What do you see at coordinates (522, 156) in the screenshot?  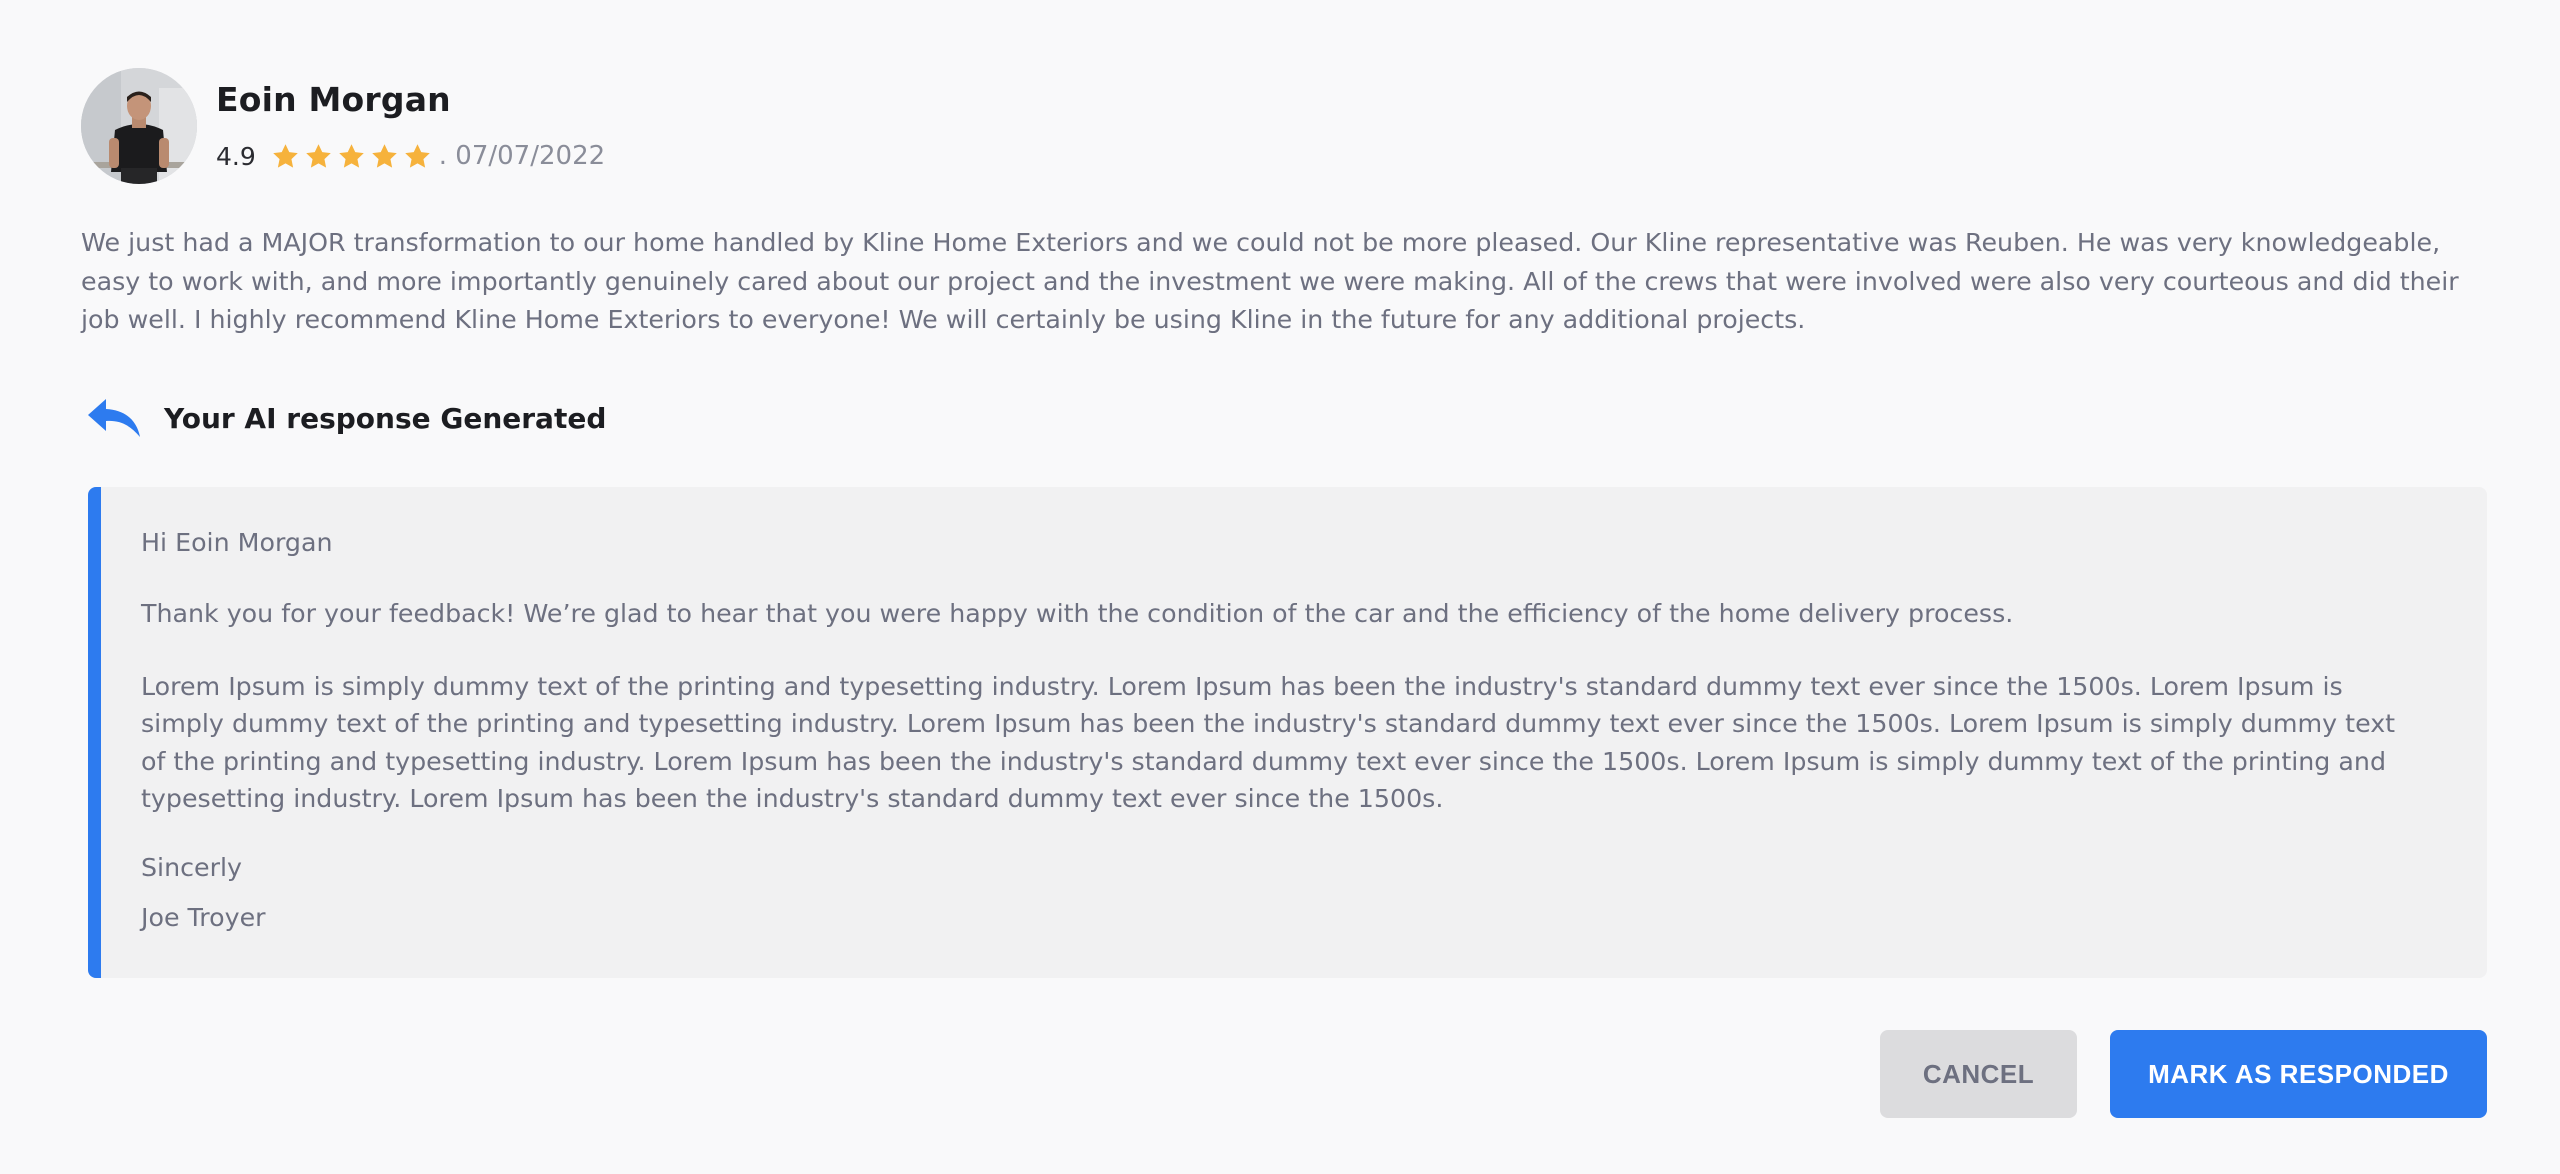 I see `review-date: . 07/07/2022` at bounding box center [522, 156].